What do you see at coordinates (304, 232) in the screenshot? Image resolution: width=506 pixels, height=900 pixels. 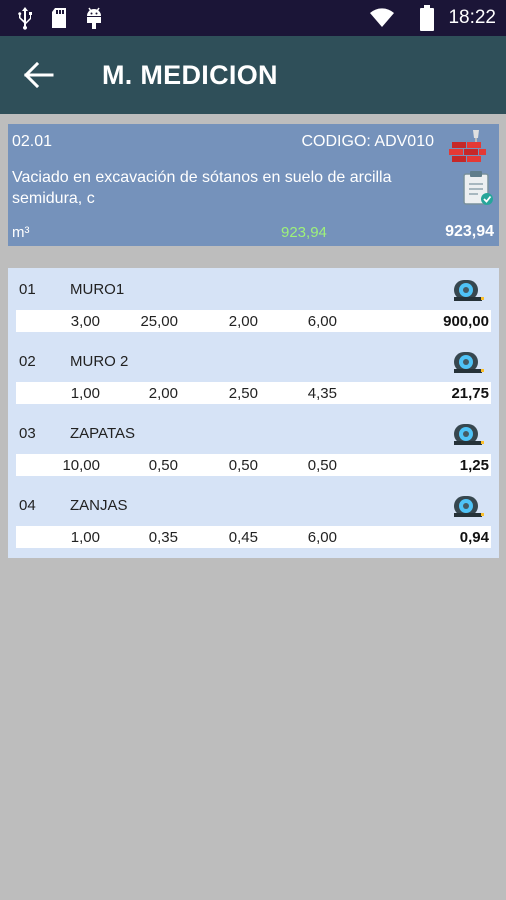 I see `partial-quantity: 923,94` at bounding box center [304, 232].